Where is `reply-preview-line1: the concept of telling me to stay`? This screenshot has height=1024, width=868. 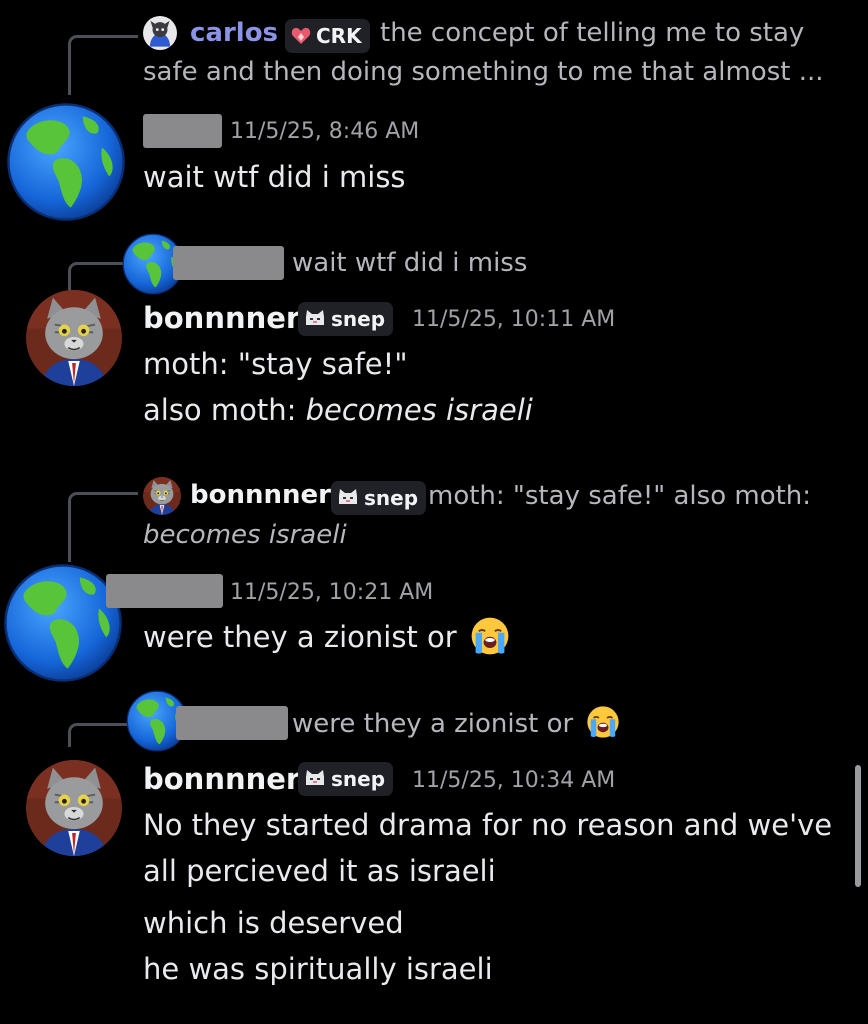 reply-preview-line1: the concept of telling me to stay is located at coordinates (592, 33).